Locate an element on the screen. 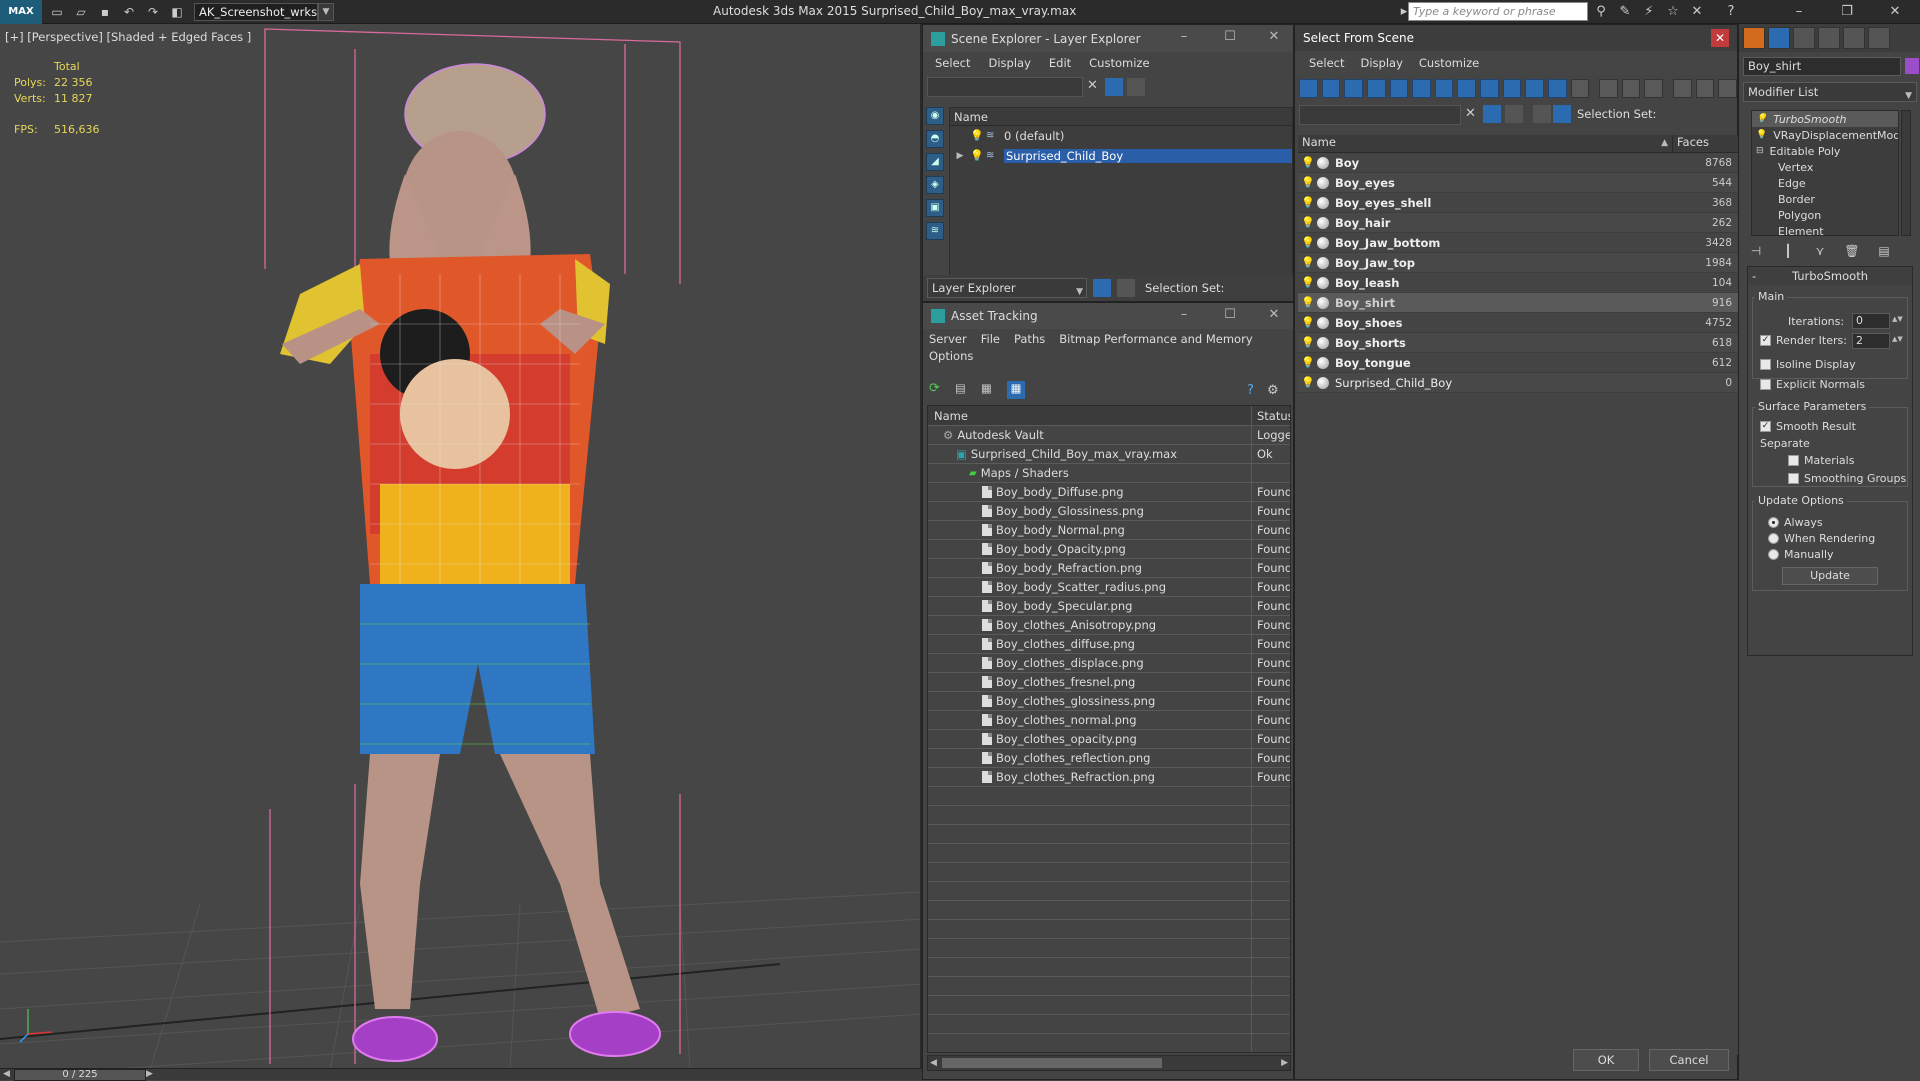  materials-checkbox is located at coordinates (1793, 460).